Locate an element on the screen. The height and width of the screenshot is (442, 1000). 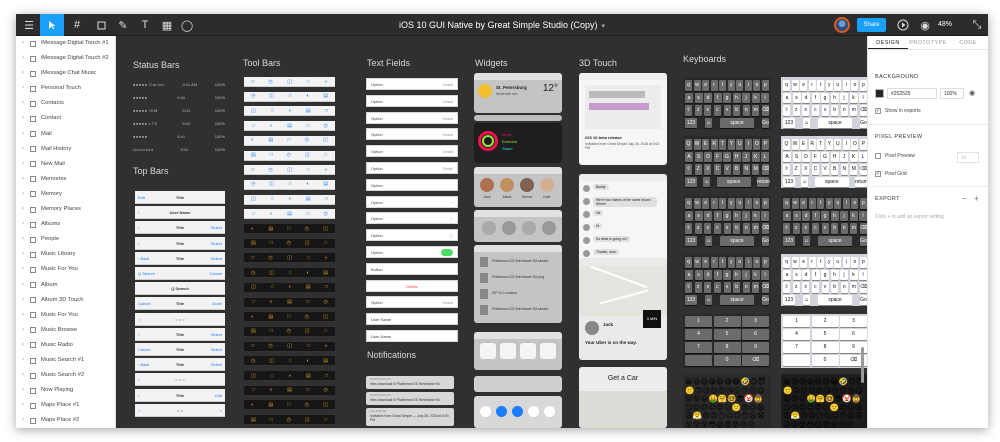
keyboard-key: V is located at coordinates (727, 169).